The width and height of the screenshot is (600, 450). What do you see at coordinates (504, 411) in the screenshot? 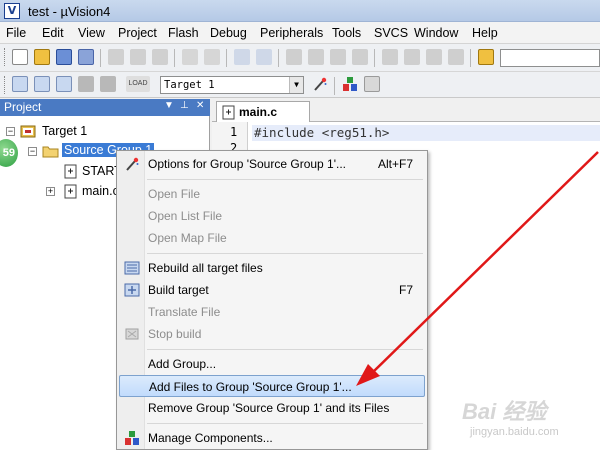
I see `baidu-watermark: Bai 经验` at bounding box center [504, 411].